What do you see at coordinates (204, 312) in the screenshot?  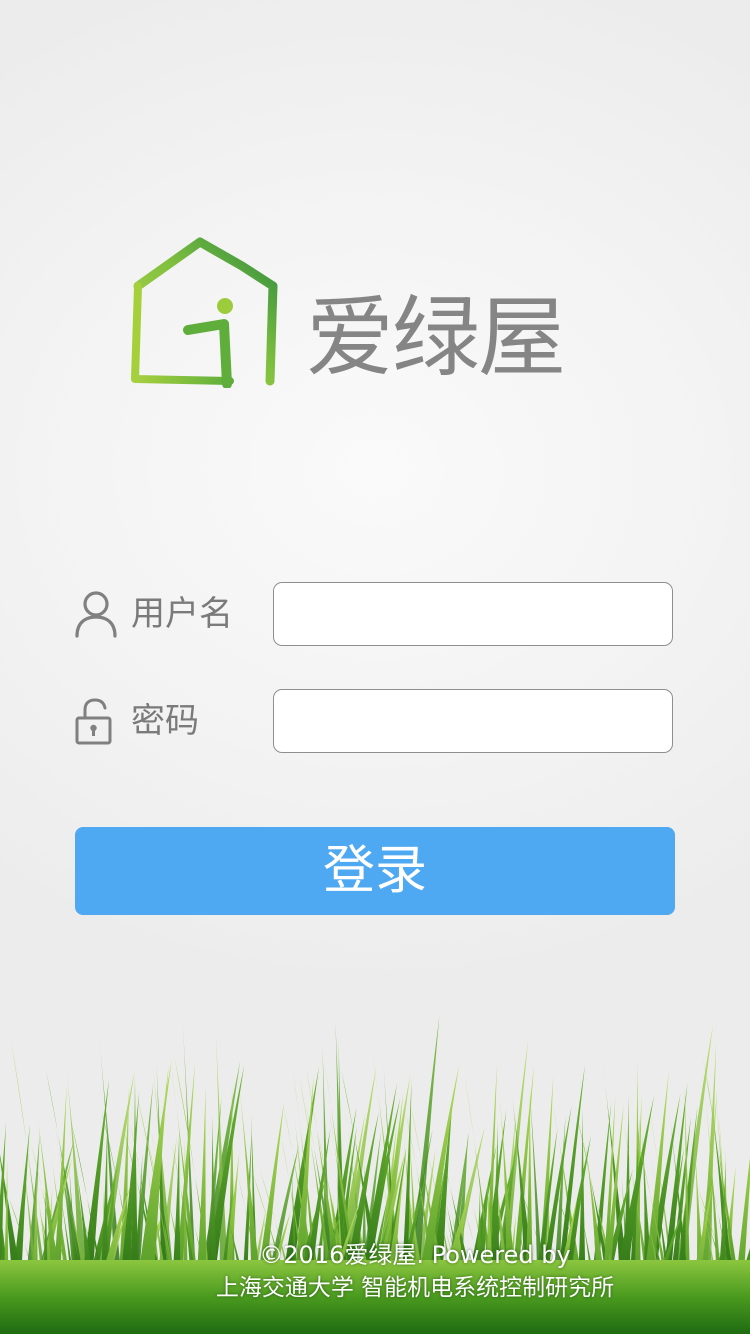 I see `house-i-icon` at bounding box center [204, 312].